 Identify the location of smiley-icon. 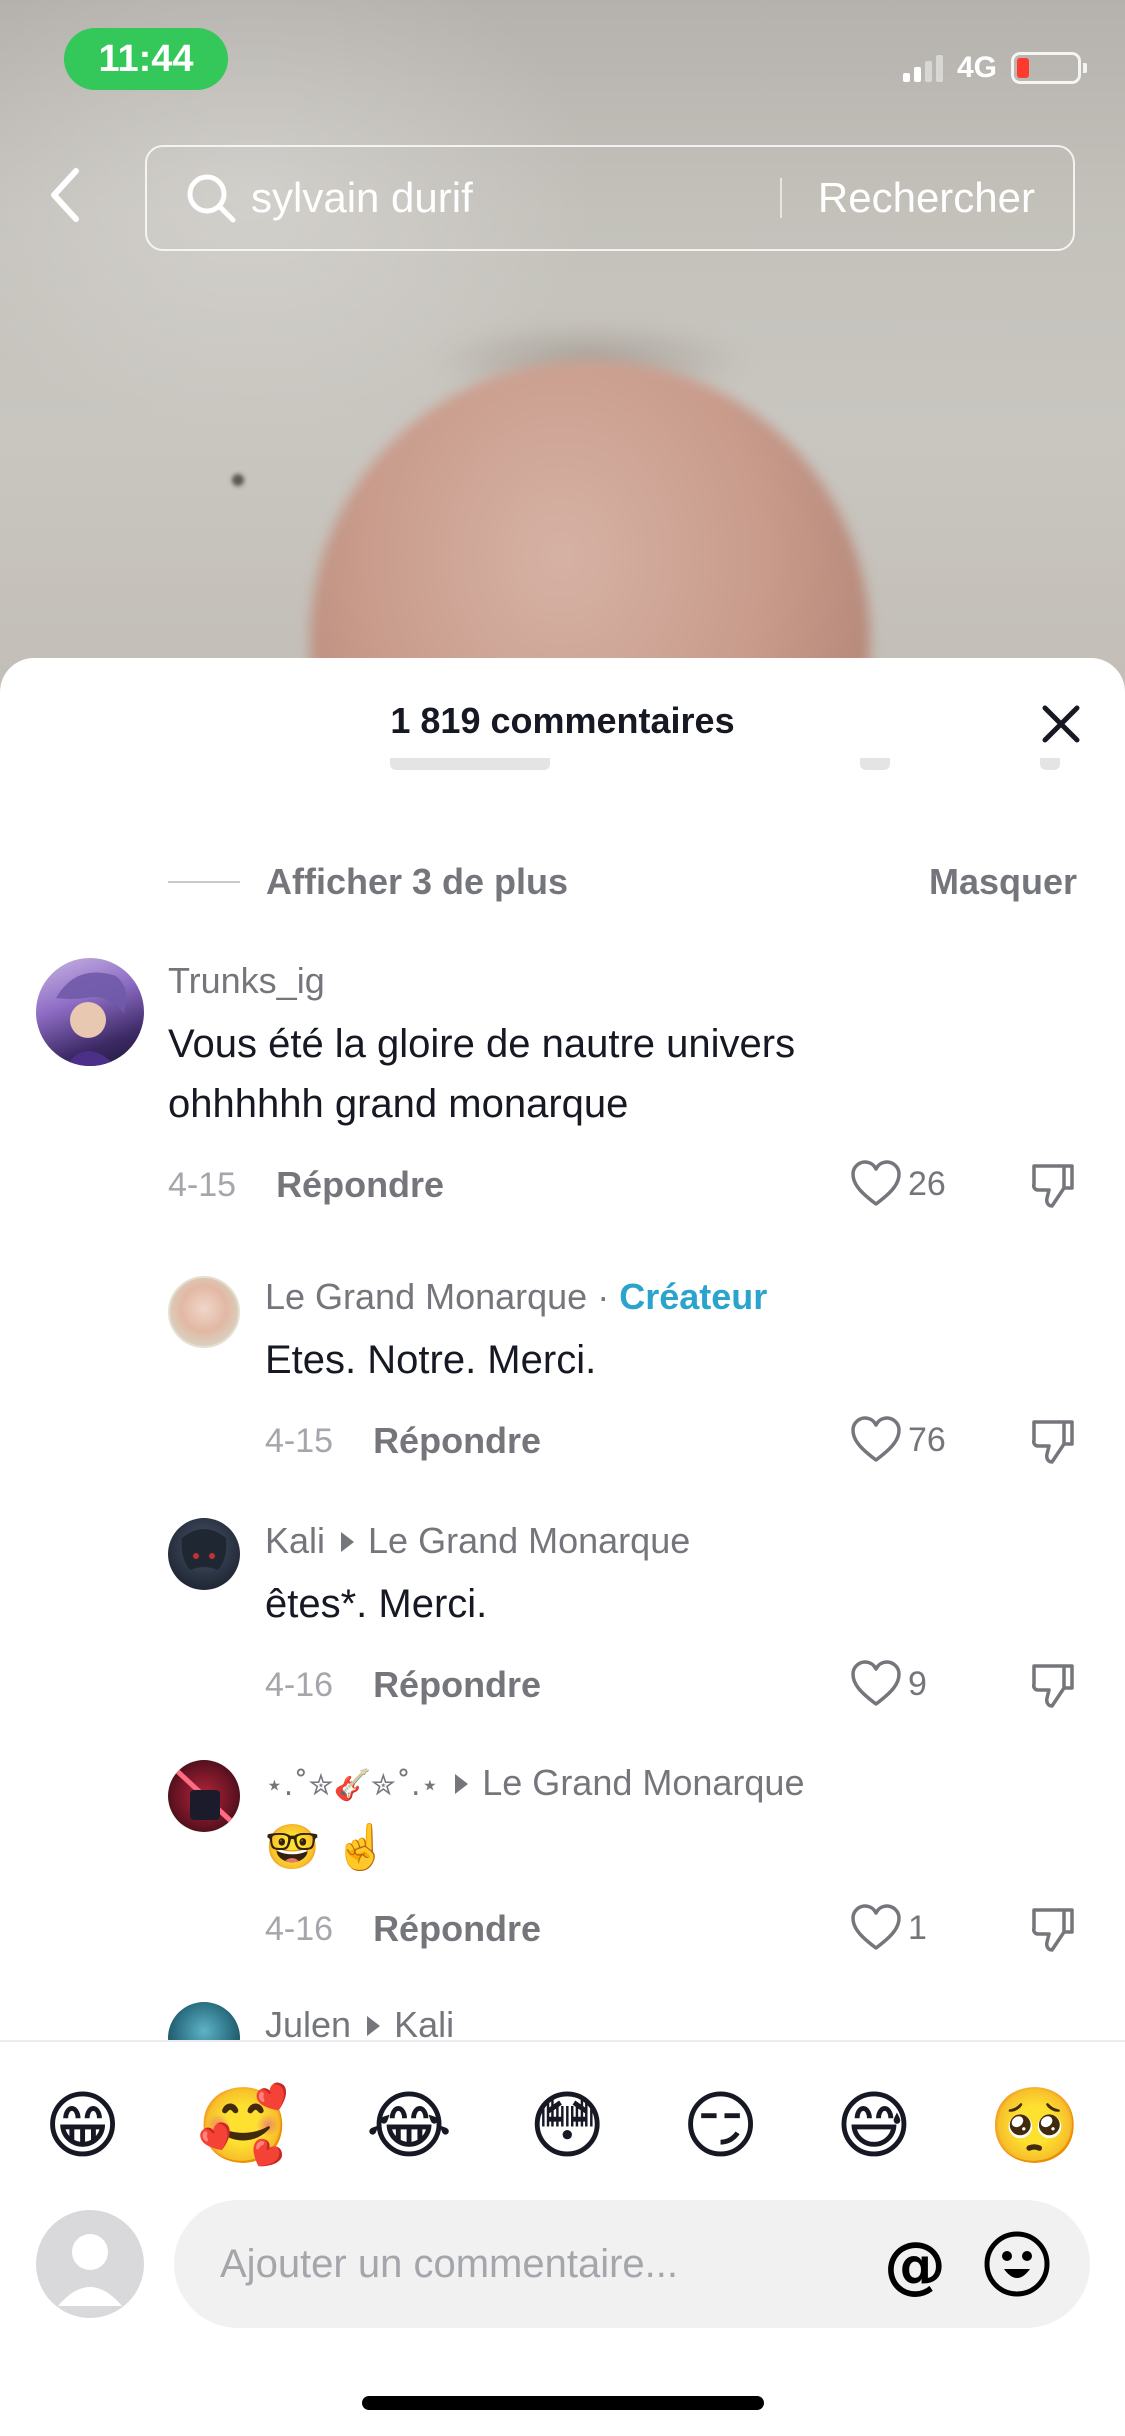
(1017, 2264).